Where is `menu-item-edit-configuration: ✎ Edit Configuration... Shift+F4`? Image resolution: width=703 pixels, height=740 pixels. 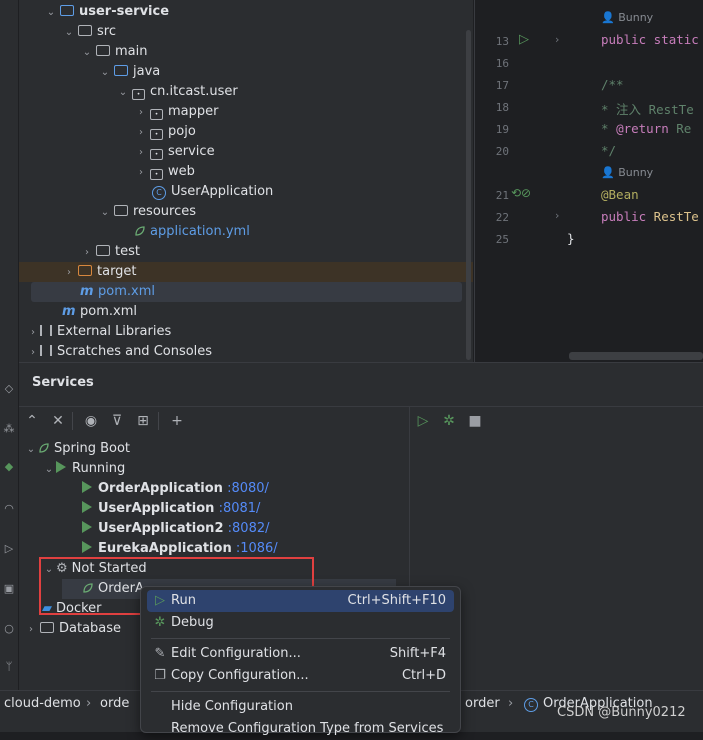
menu-item-edit-configuration: ✎ Edit Configuration... Shift+F4 is located at coordinates (300, 654).